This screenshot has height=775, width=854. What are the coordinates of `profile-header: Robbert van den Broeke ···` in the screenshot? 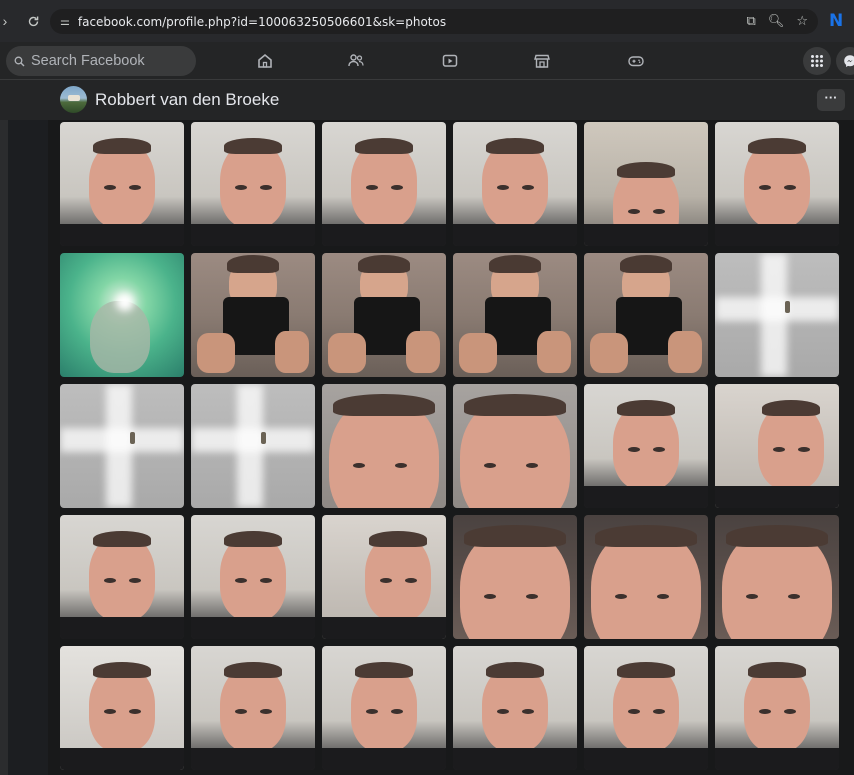 It's located at (427, 100).